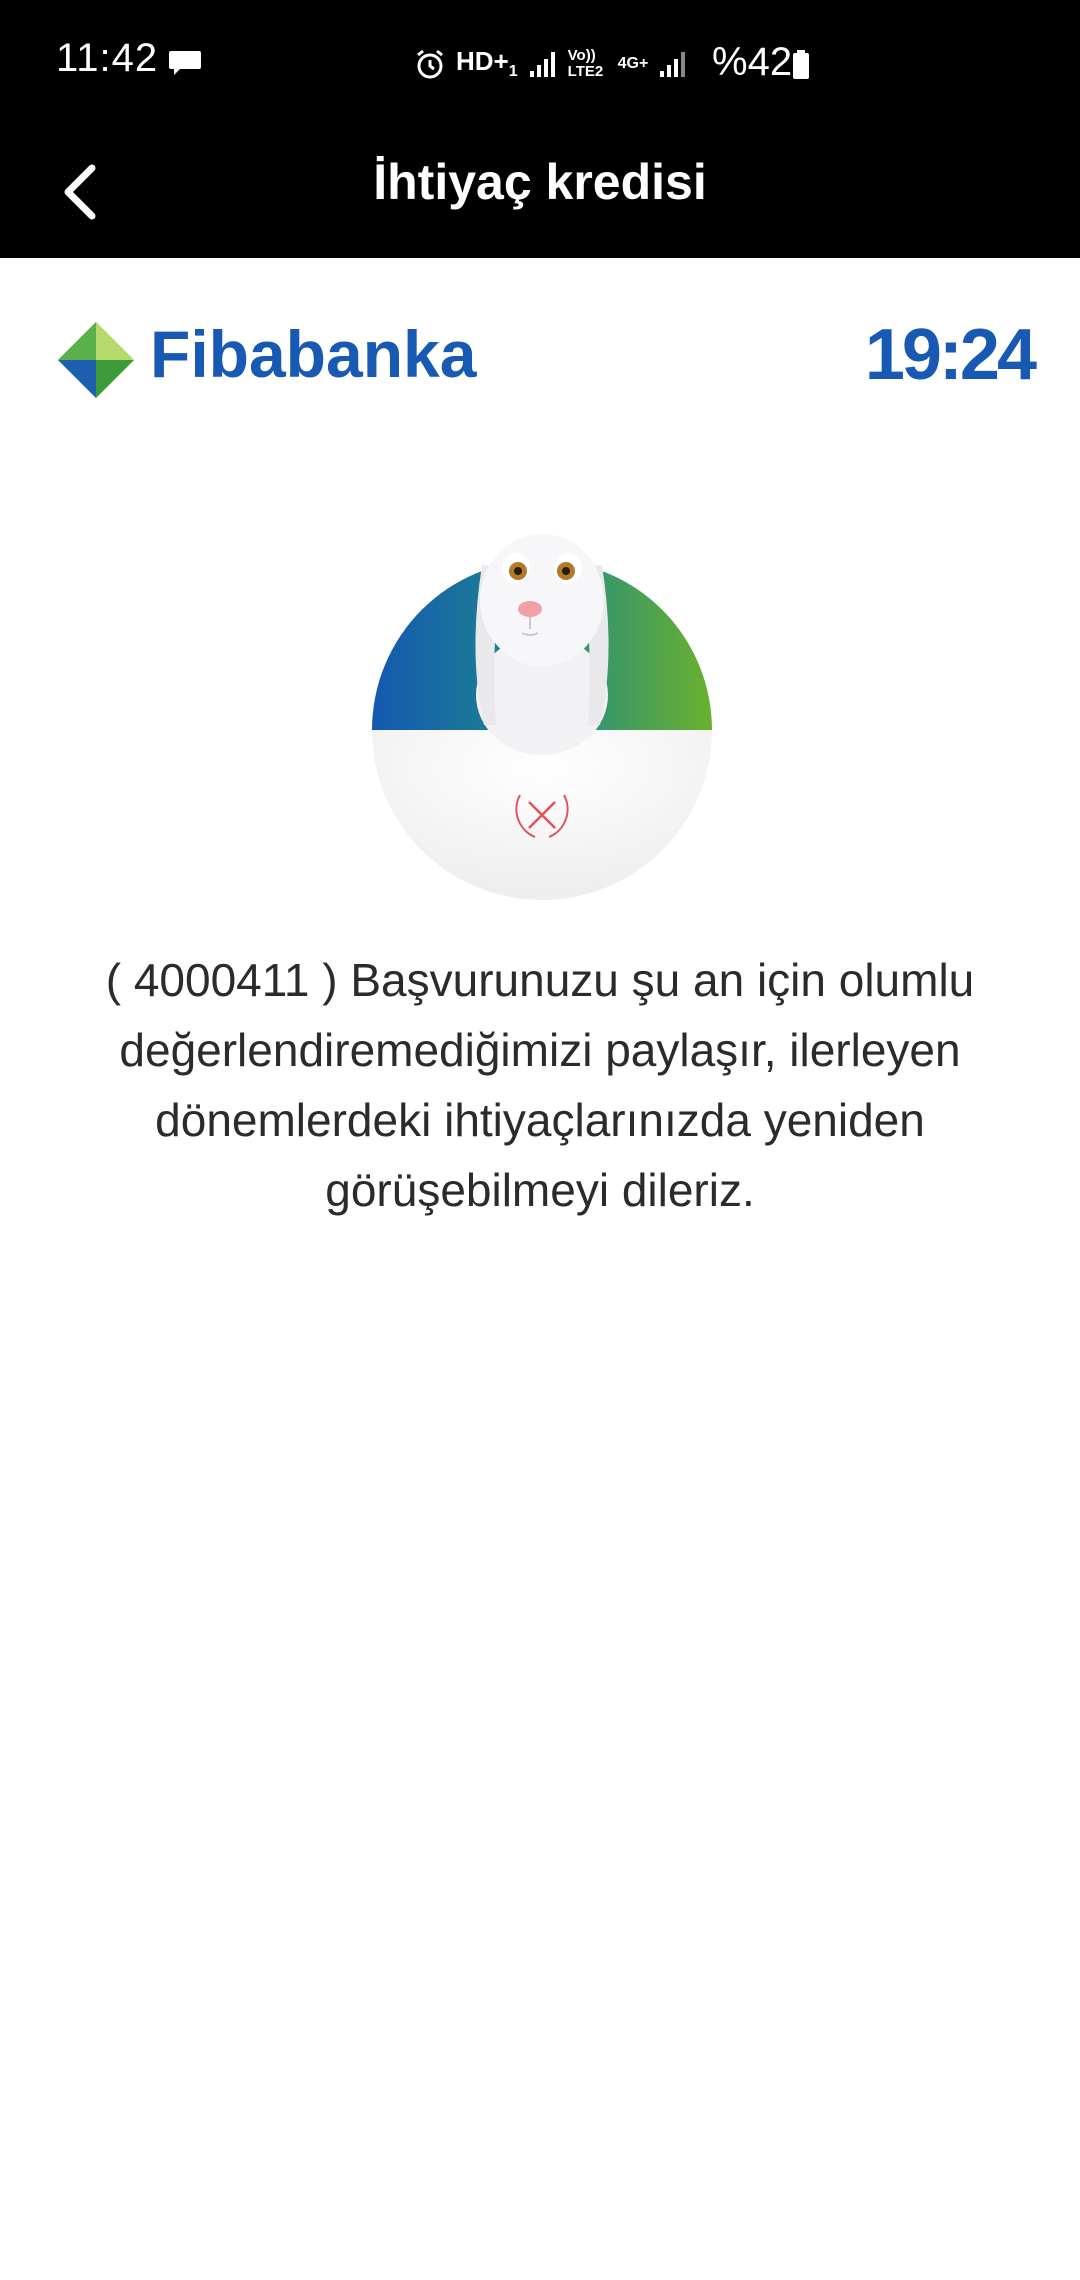  I want to click on status-bar: 11:42 HD+1 Vo)) LTE2 4G+ %42, so click(540, 64).